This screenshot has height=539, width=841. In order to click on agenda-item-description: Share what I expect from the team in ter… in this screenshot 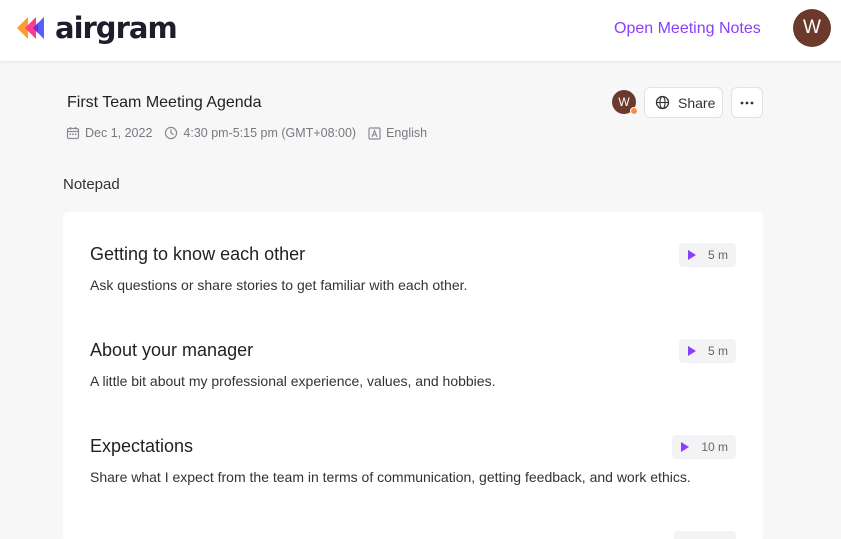, I will do `click(390, 477)`.